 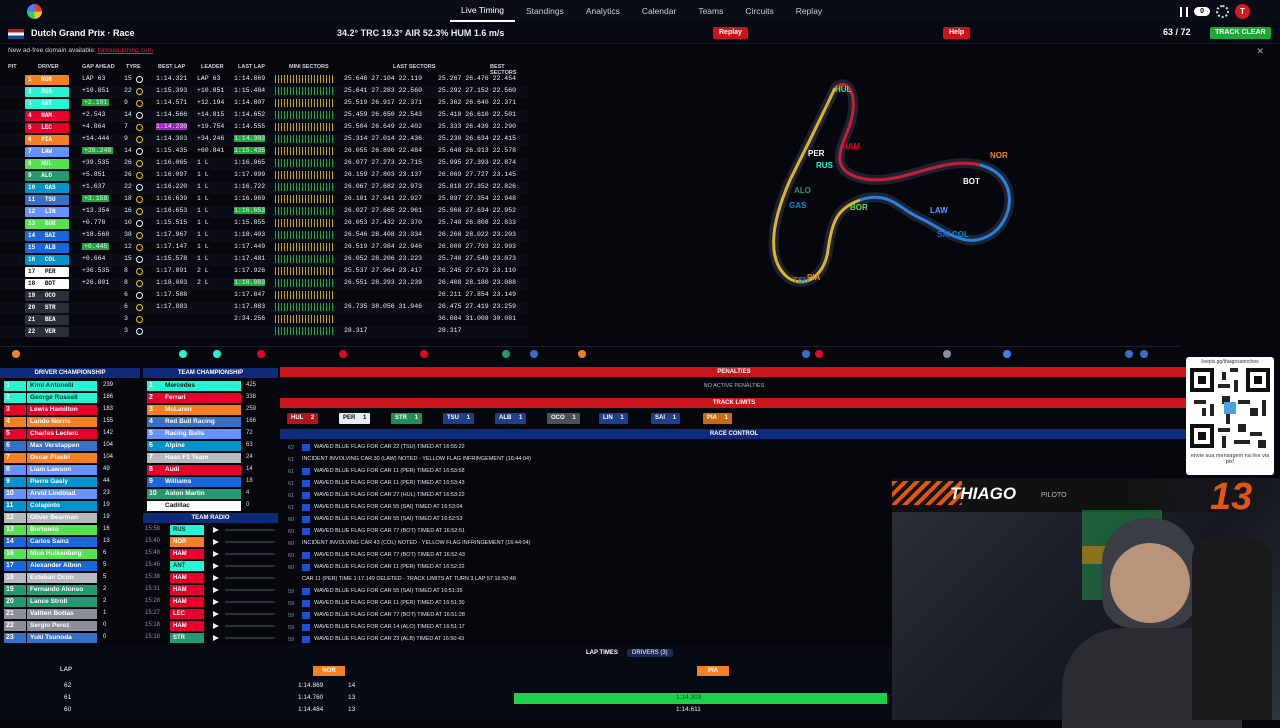 What do you see at coordinates (70, 602) in the screenshot?
I see `driver-standing-row: 20 Lance Stroll 2` at bounding box center [70, 602].